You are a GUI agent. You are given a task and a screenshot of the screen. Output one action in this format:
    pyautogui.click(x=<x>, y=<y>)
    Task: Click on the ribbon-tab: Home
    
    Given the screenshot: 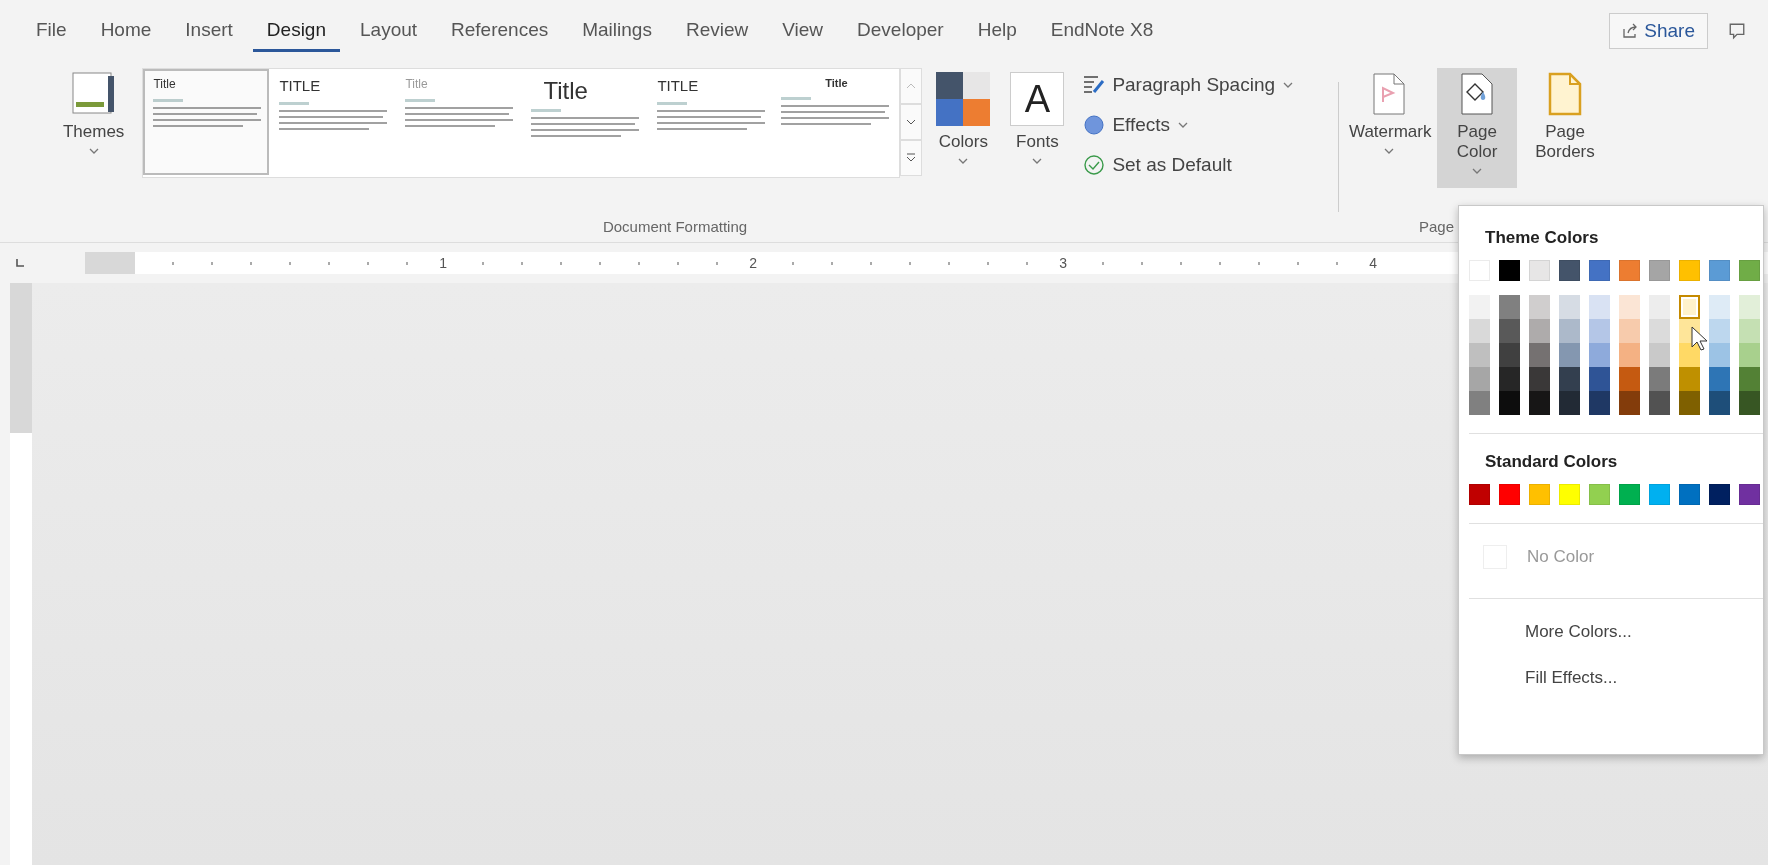 What is the action you would take?
    pyautogui.click(x=126, y=31)
    